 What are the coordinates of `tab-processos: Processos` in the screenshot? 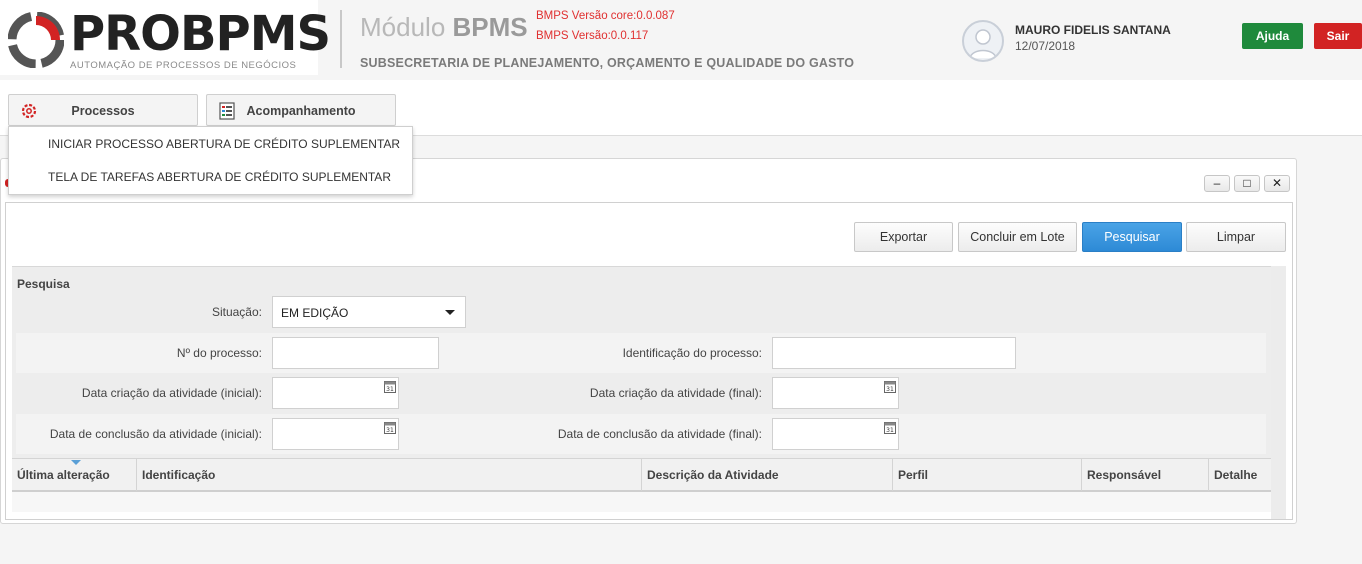 It's located at (103, 110).